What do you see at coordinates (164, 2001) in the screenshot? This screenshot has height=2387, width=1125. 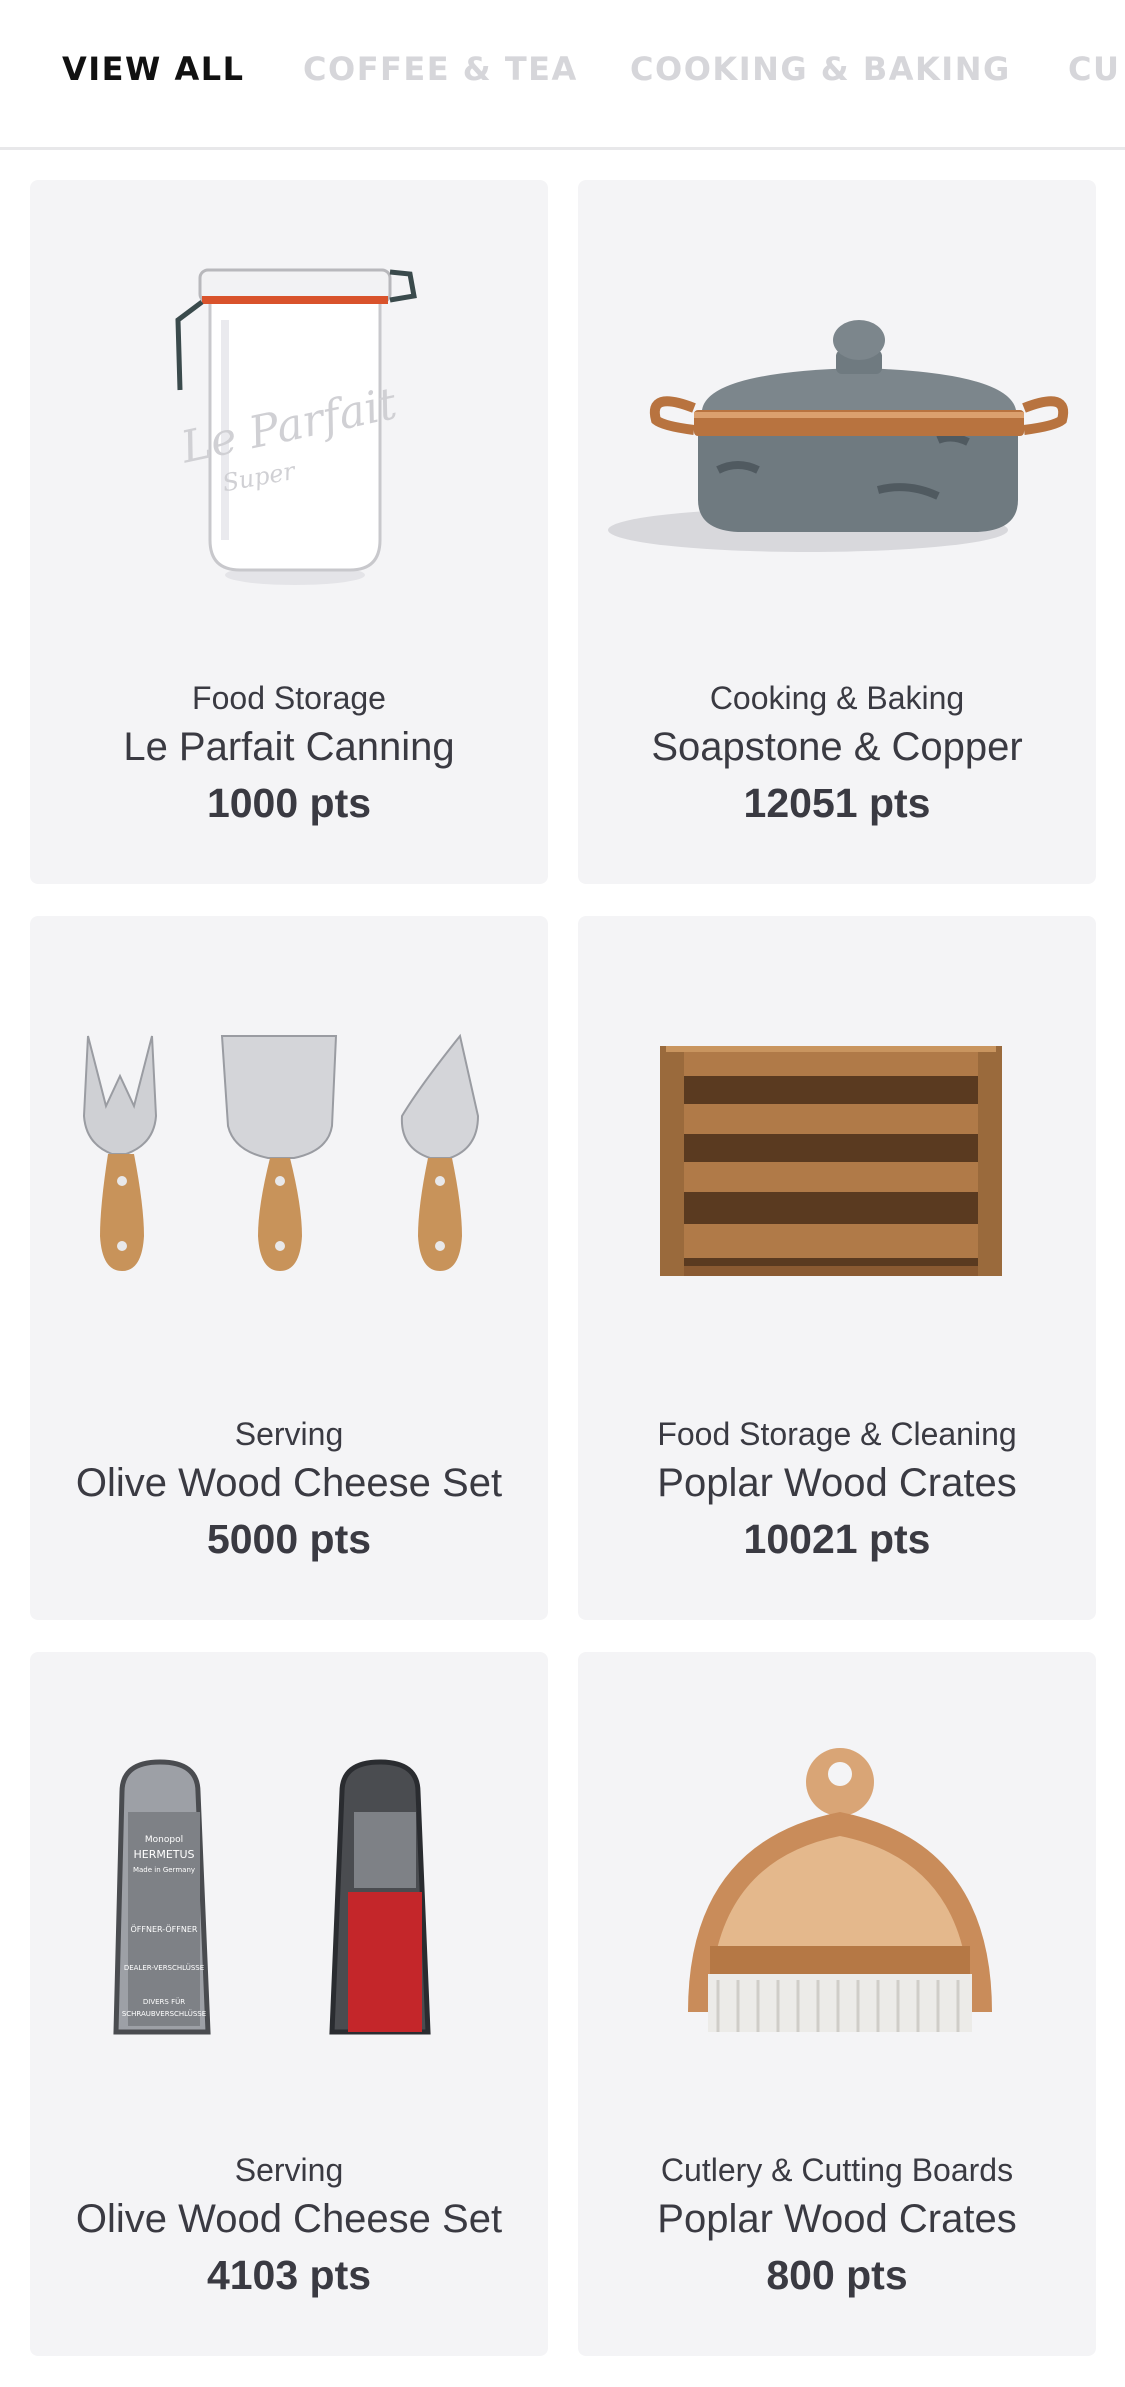 I see `svg-text: DIVERS FÜR` at bounding box center [164, 2001].